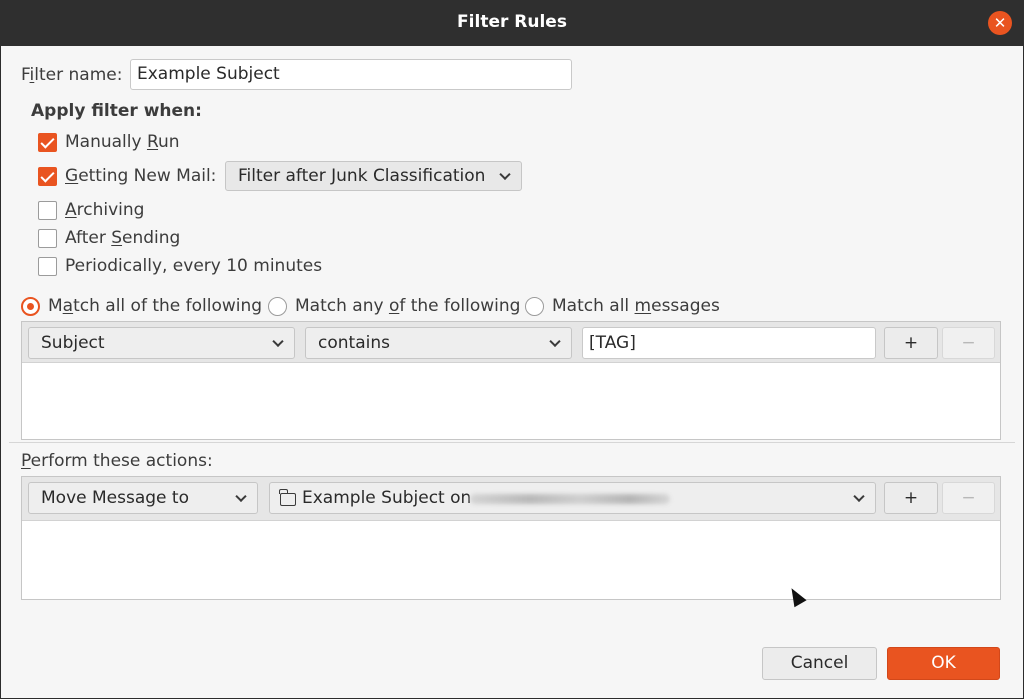 This screenshot has width=1024, height=699. What do you see at coordinates (819, 663) in the screenshot?
I see `cancel-button: Cancel` at bounding box center [819, 663].